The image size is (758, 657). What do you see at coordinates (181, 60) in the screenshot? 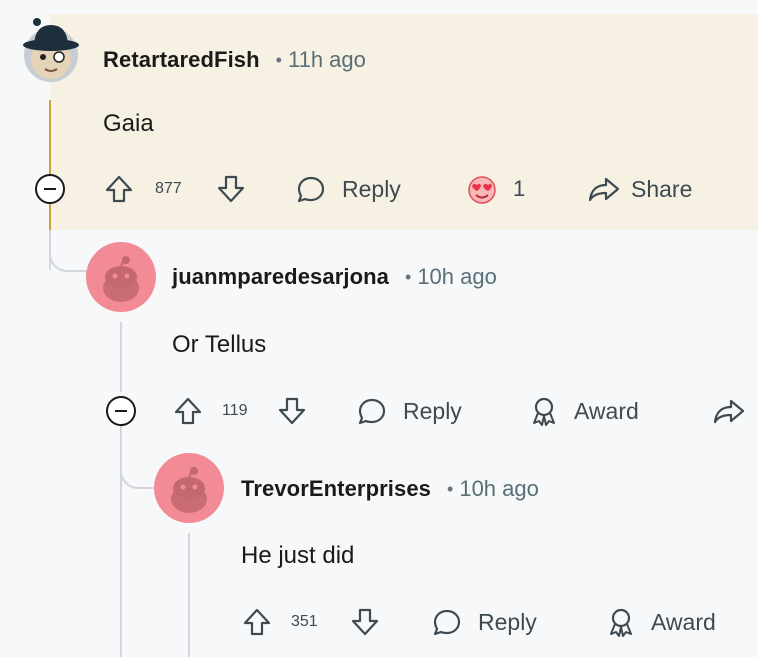
I see `comment-author: RetartaredFish` at bounding box center [181, 60].